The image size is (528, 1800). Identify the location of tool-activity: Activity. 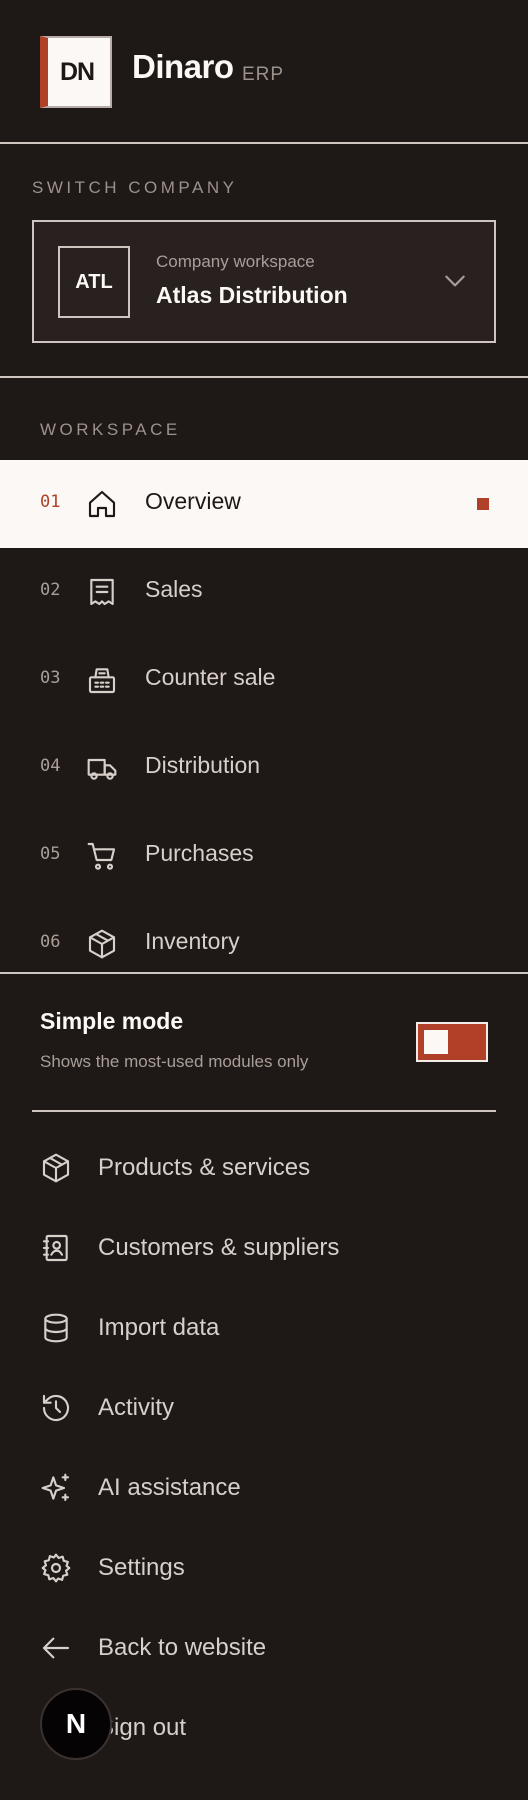
(264, 1408).